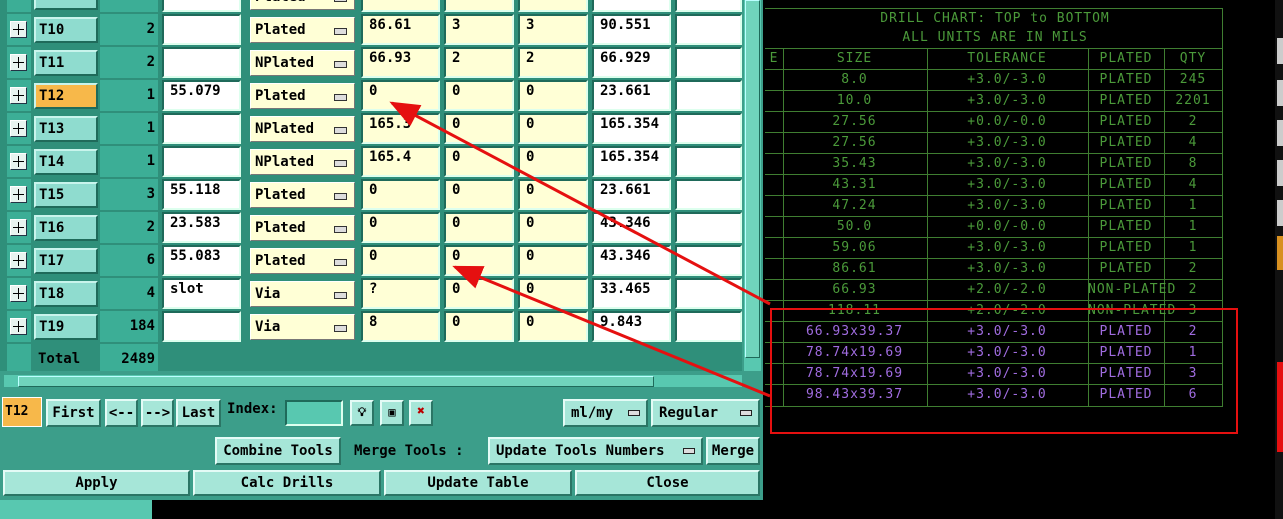  What do you see at coordinates (302, 129) in the screenshot?
I see `plating-select: NPlated` at bounding box center [302, 129].